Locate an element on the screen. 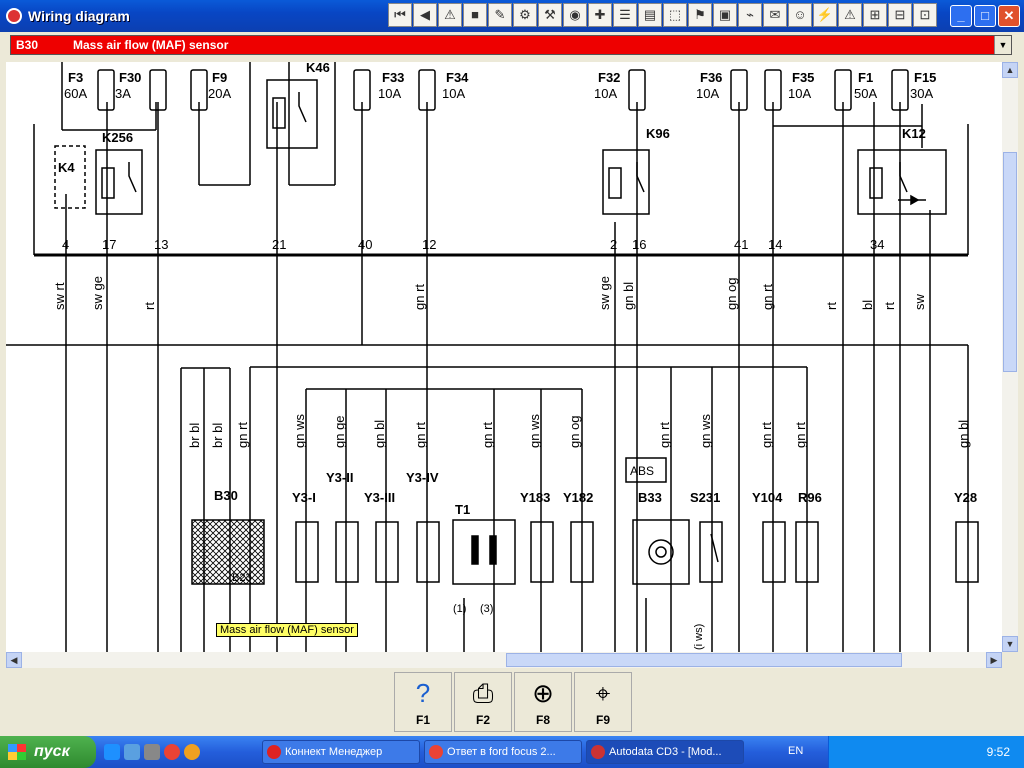  warning-icon: ⚠ is located at coordinates (450, 15).